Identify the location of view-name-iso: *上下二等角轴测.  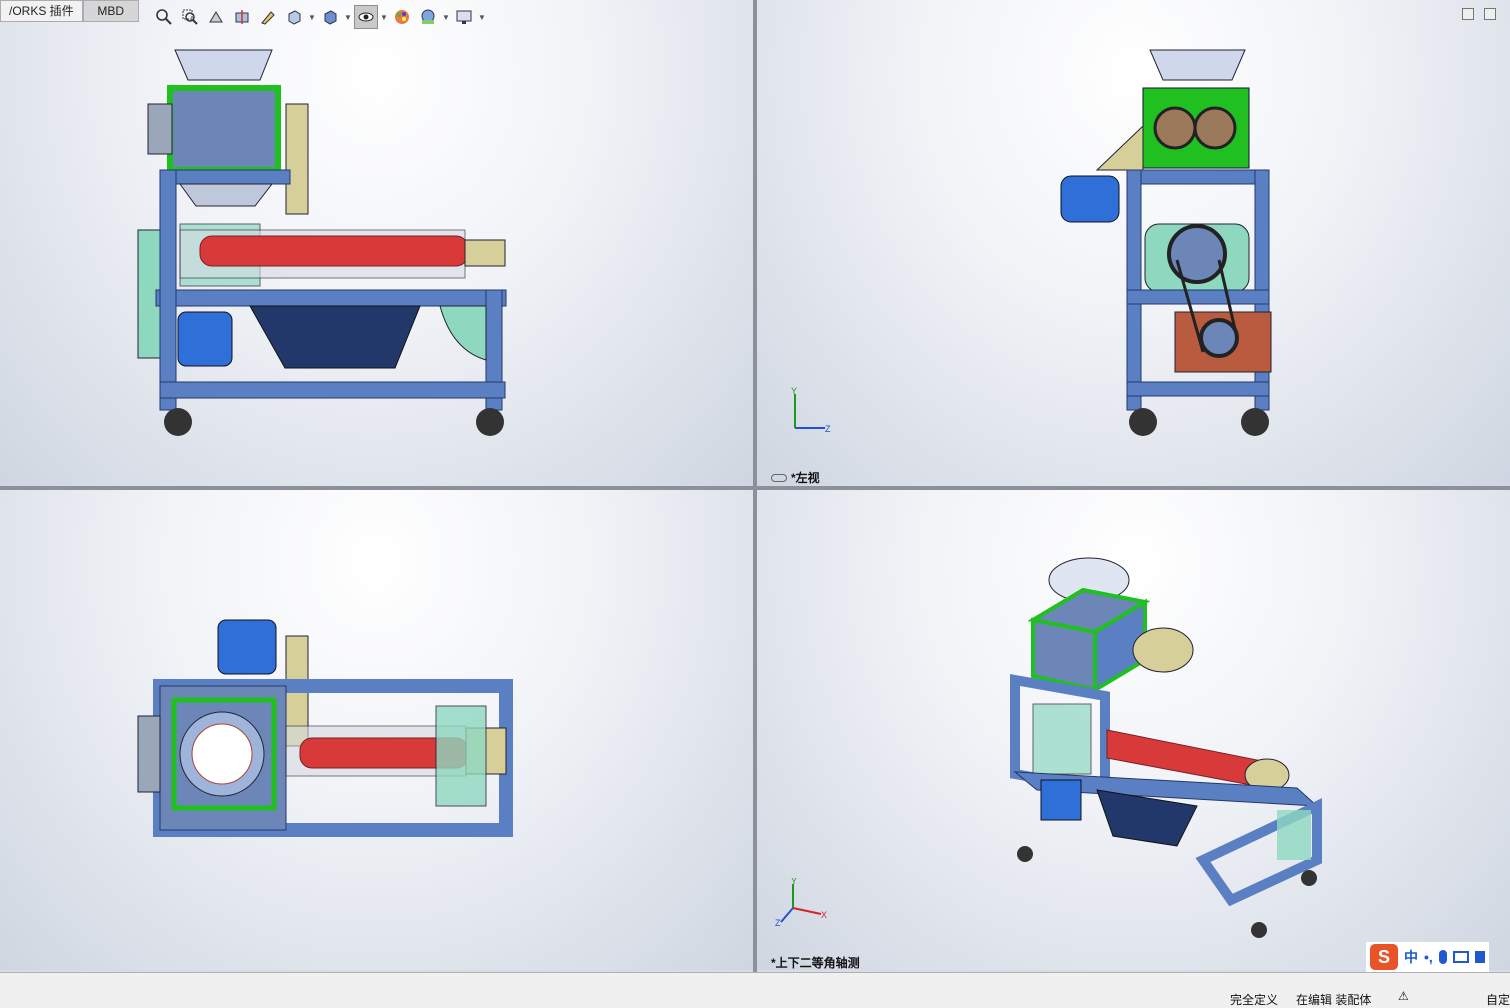
(815, 963).